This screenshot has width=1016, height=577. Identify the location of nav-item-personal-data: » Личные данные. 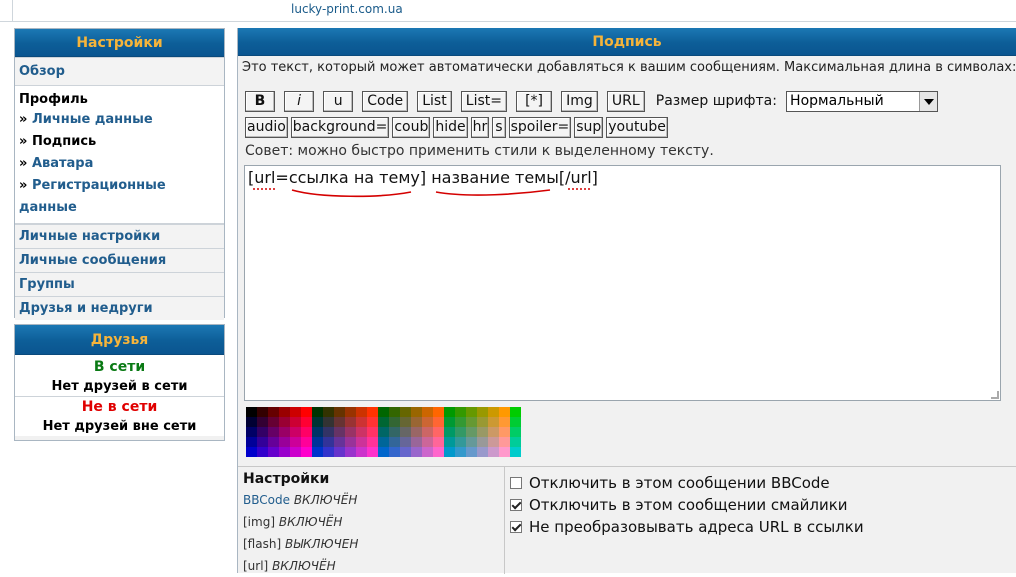
(119, 120).